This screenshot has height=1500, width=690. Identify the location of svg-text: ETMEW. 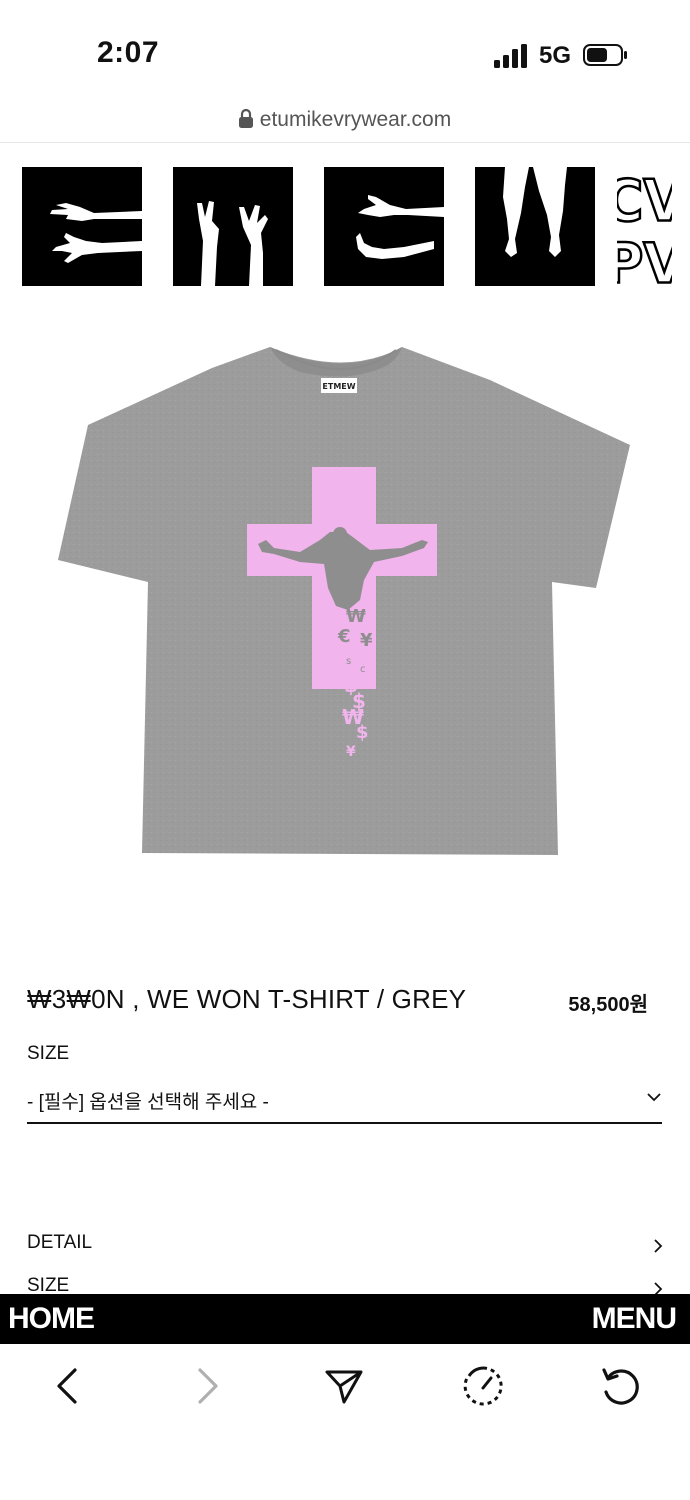
(338, 386).